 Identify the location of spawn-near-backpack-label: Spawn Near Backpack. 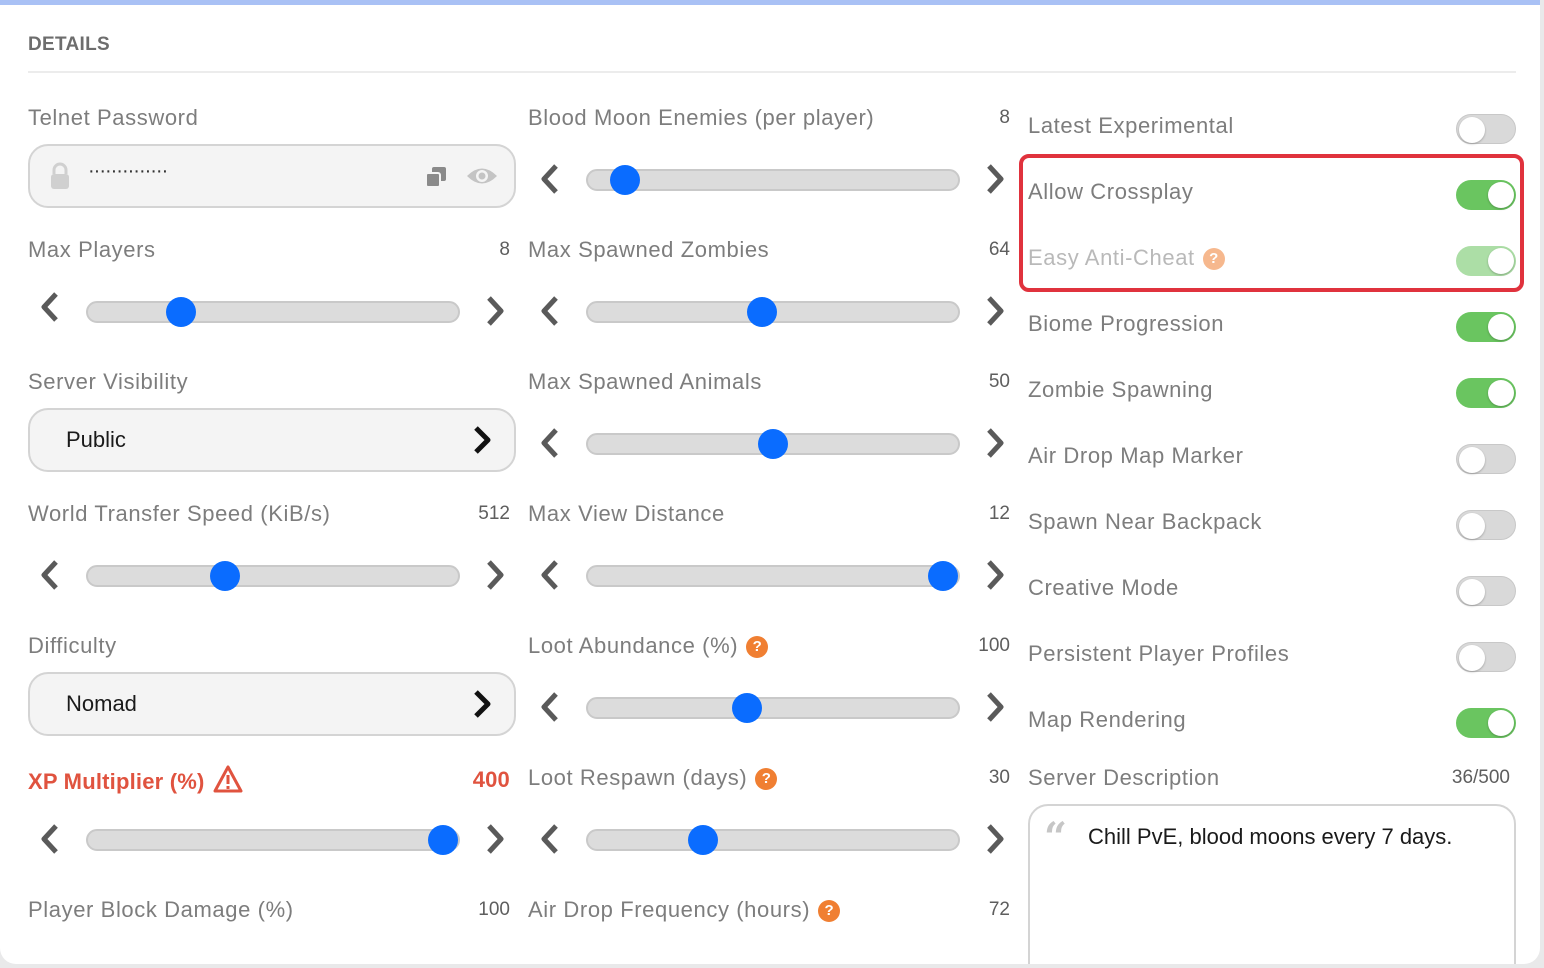
(1145, 521).